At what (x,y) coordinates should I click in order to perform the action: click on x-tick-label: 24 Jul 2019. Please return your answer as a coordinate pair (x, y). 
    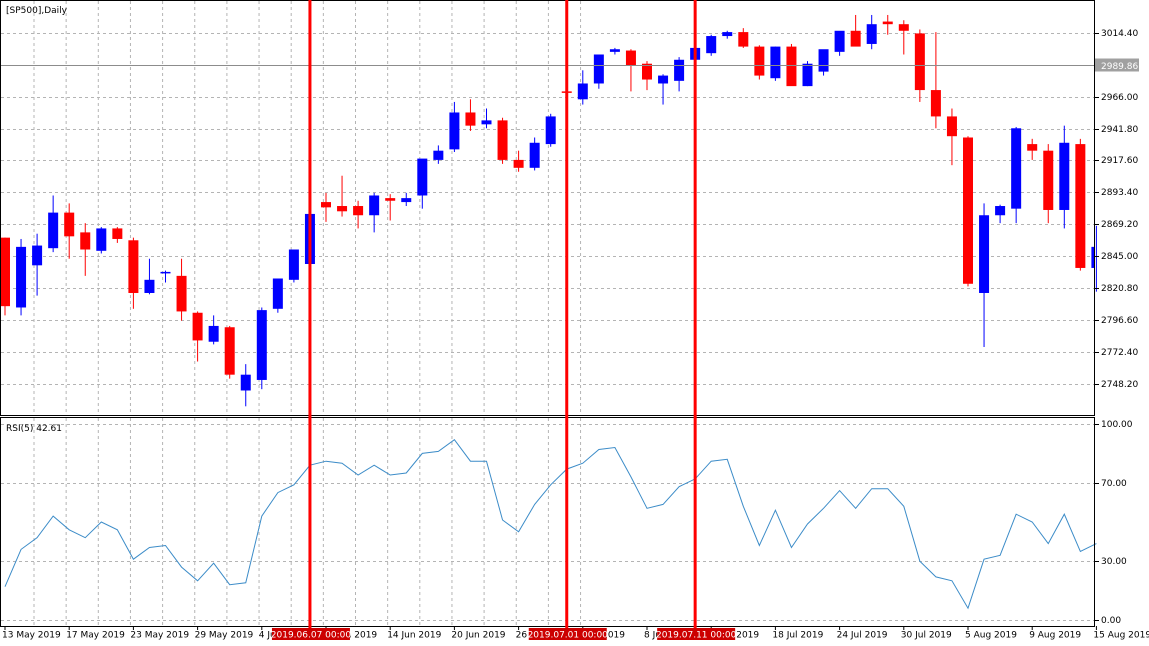
    Looking at the image, I should click on (862, 636).